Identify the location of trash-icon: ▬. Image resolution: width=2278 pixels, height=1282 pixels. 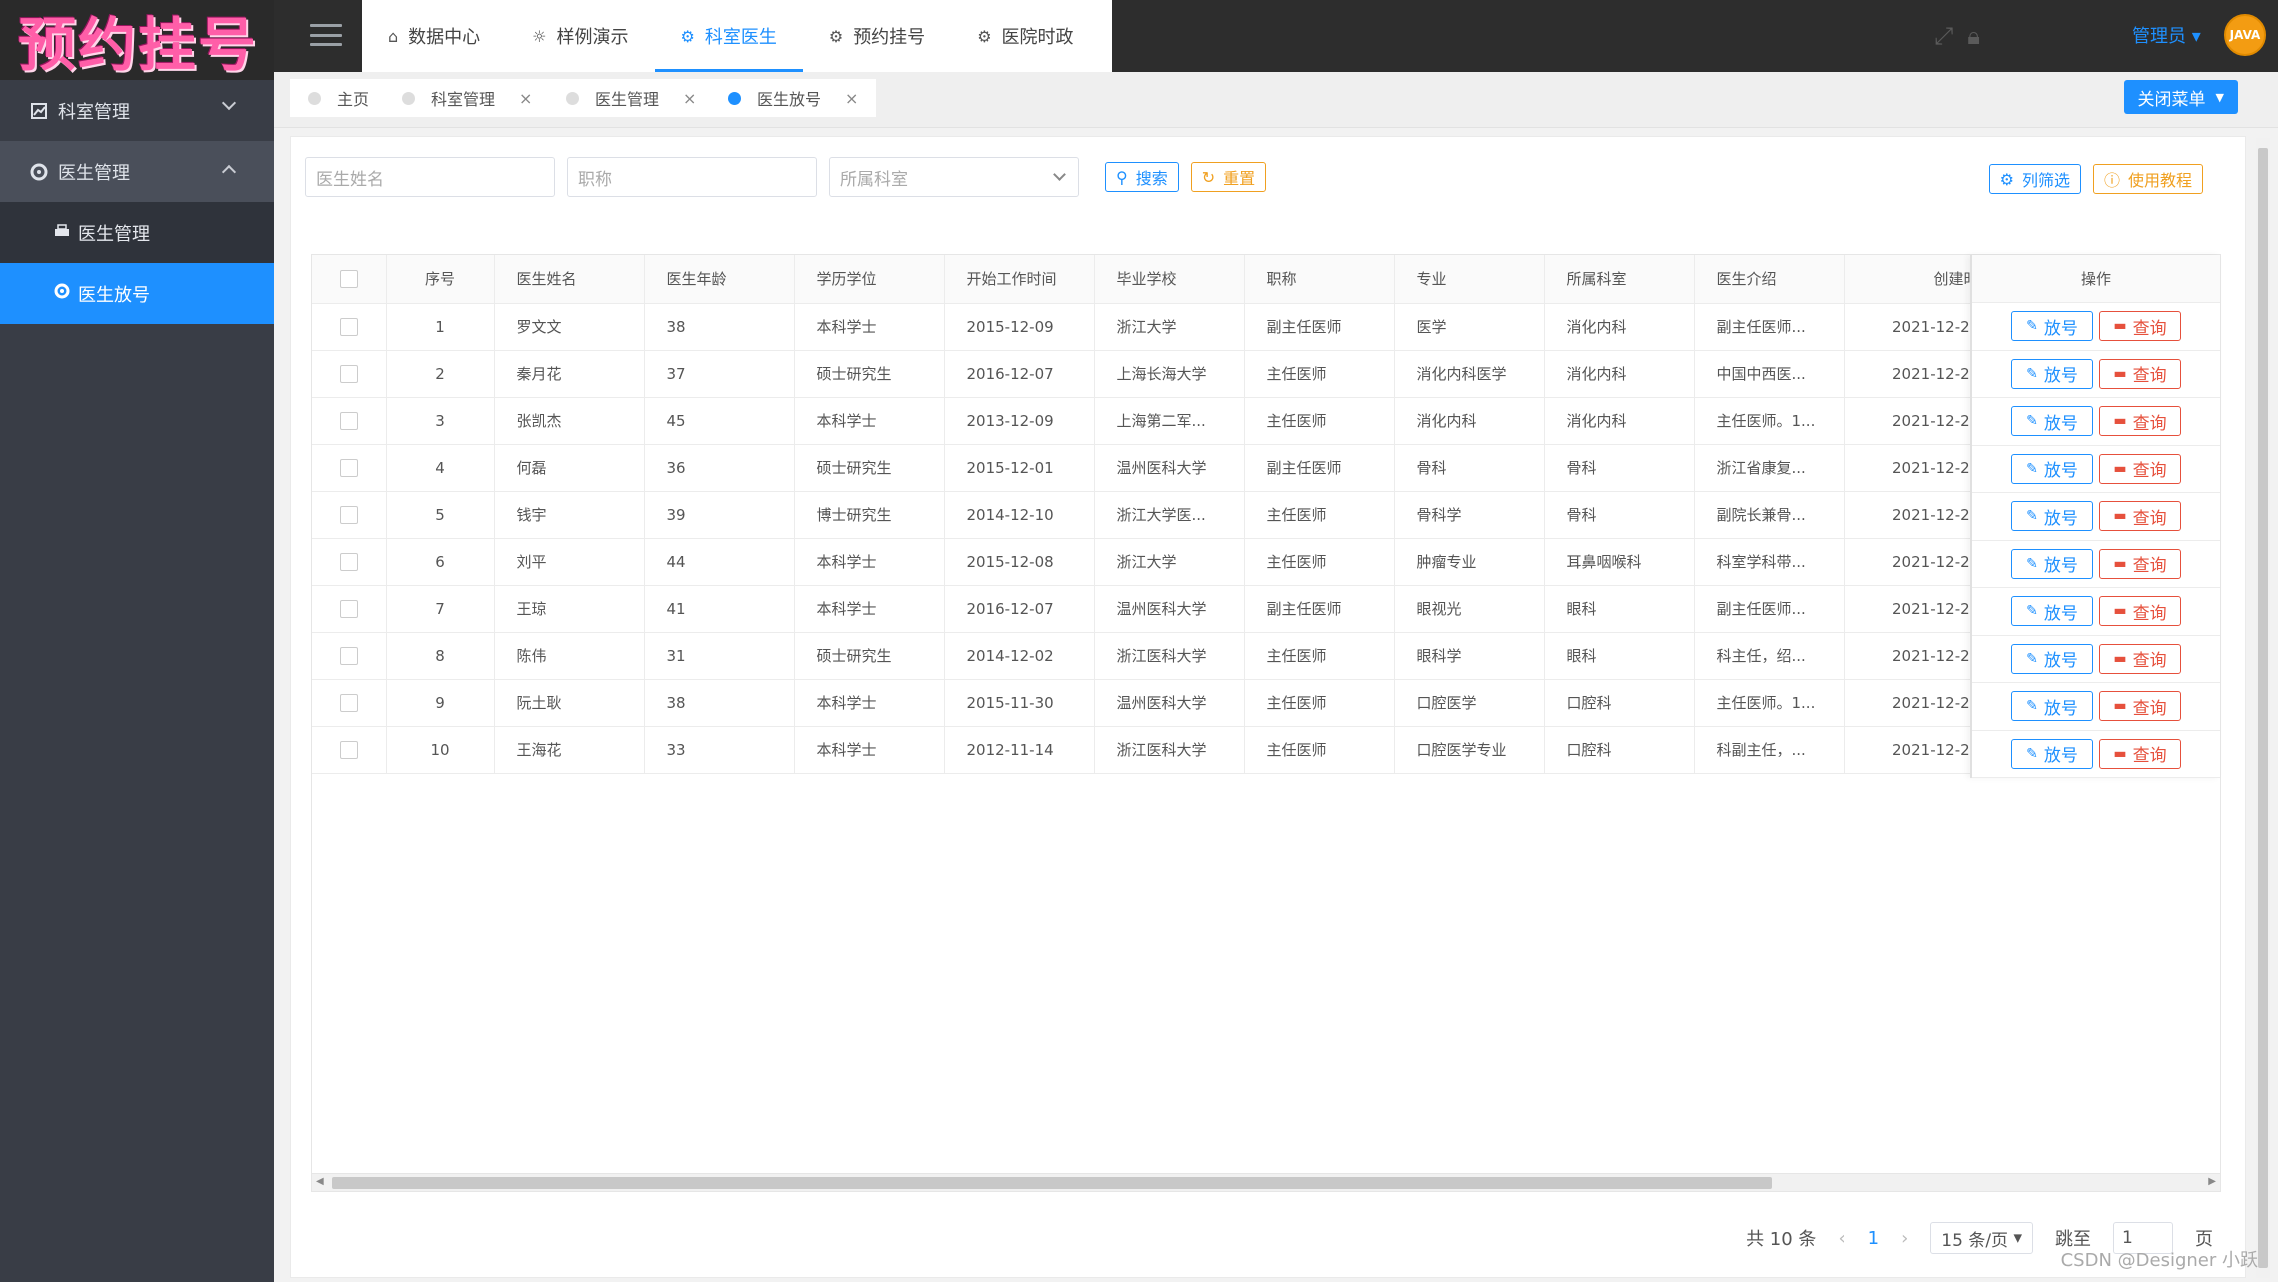
(2120, 468).